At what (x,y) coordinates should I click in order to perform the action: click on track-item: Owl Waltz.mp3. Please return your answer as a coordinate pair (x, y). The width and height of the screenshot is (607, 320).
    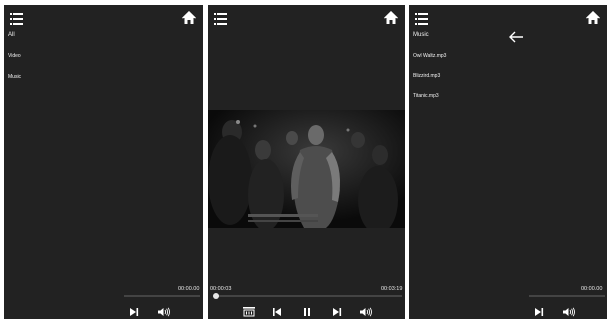
    Looking at the image, I should click on (429, 56).